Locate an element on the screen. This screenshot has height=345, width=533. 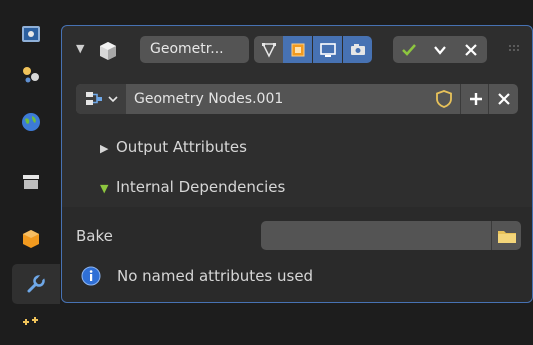
modifier-actions is located at coordinates (440, 49).